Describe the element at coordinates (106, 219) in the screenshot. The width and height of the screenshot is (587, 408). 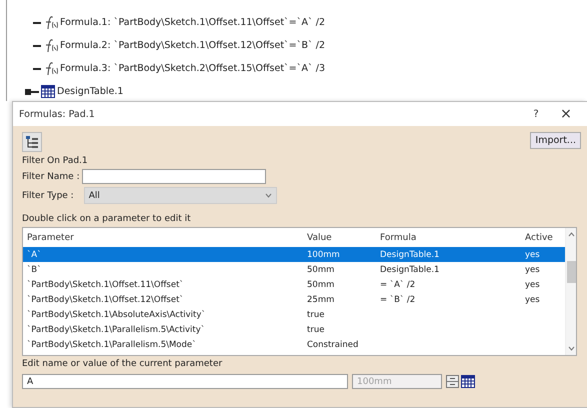
I see `table-hint: Double click on a parameter to edit it` at that location.